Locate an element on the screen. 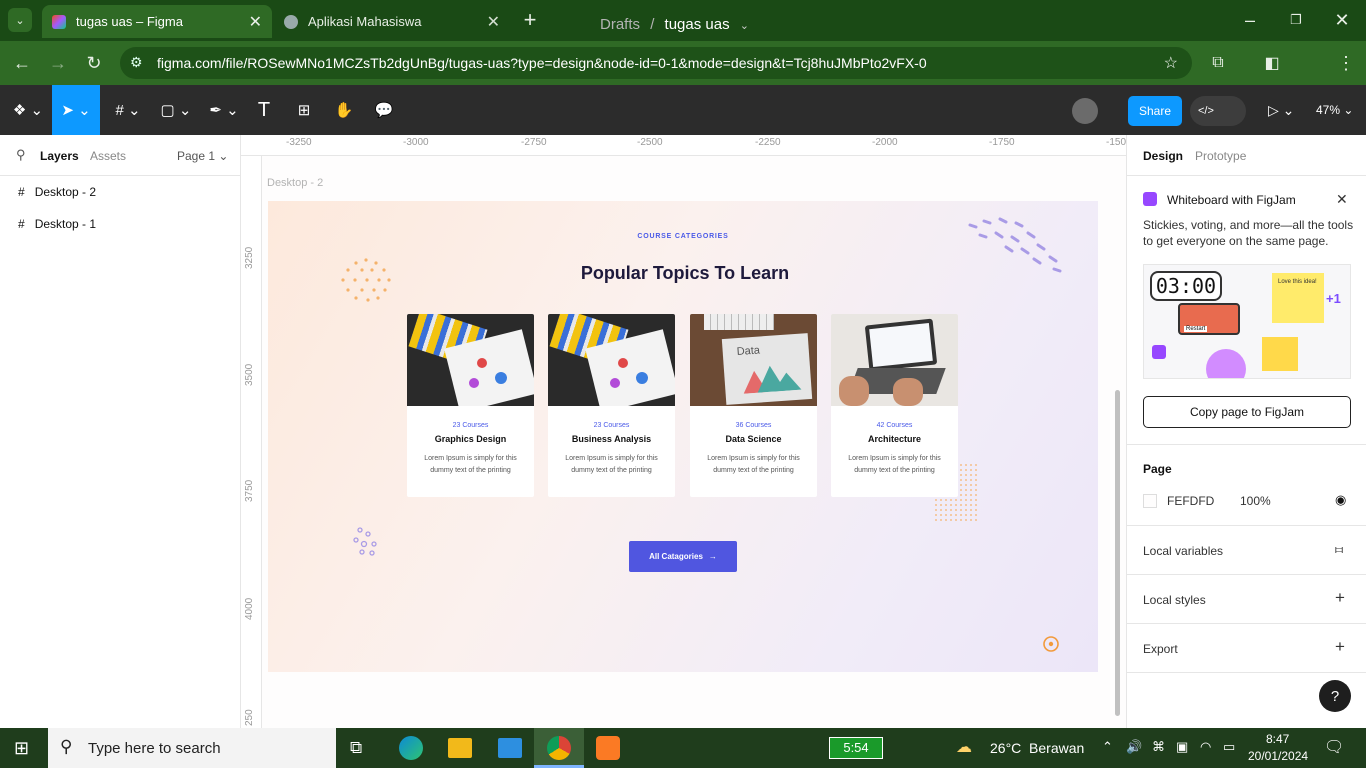 This screenshot has height=768, width=1366. add-style-icon: + is located at coordinates (1340, 598).